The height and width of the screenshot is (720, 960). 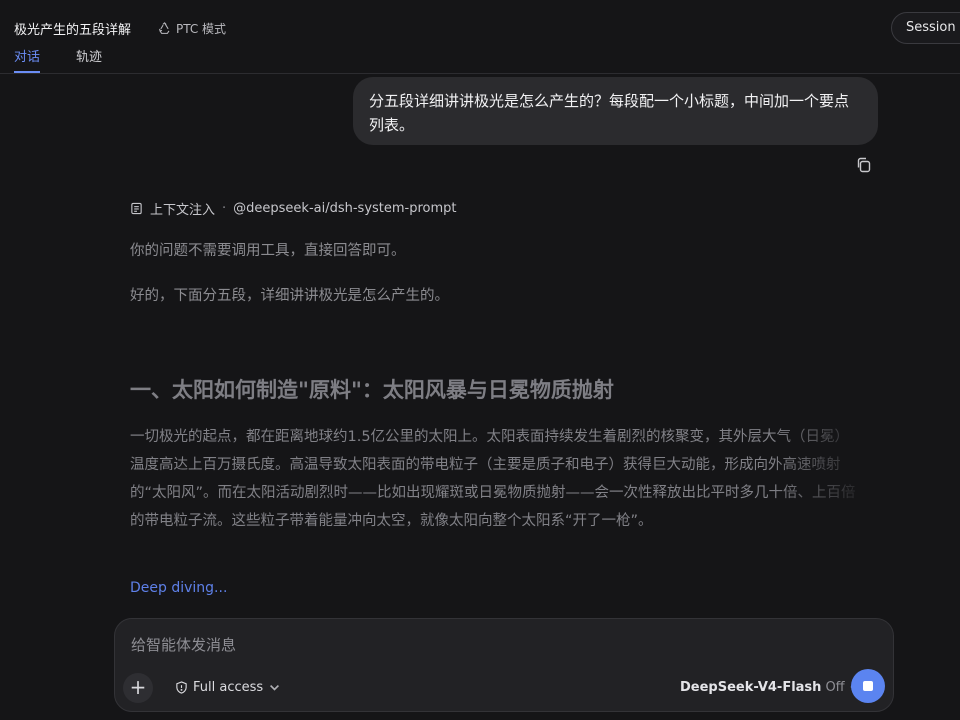 I want to click on top-bar: 极光产生的五段详解 PTC 模式 Session lo 对话 轨迹, so click(x=480, y=37).